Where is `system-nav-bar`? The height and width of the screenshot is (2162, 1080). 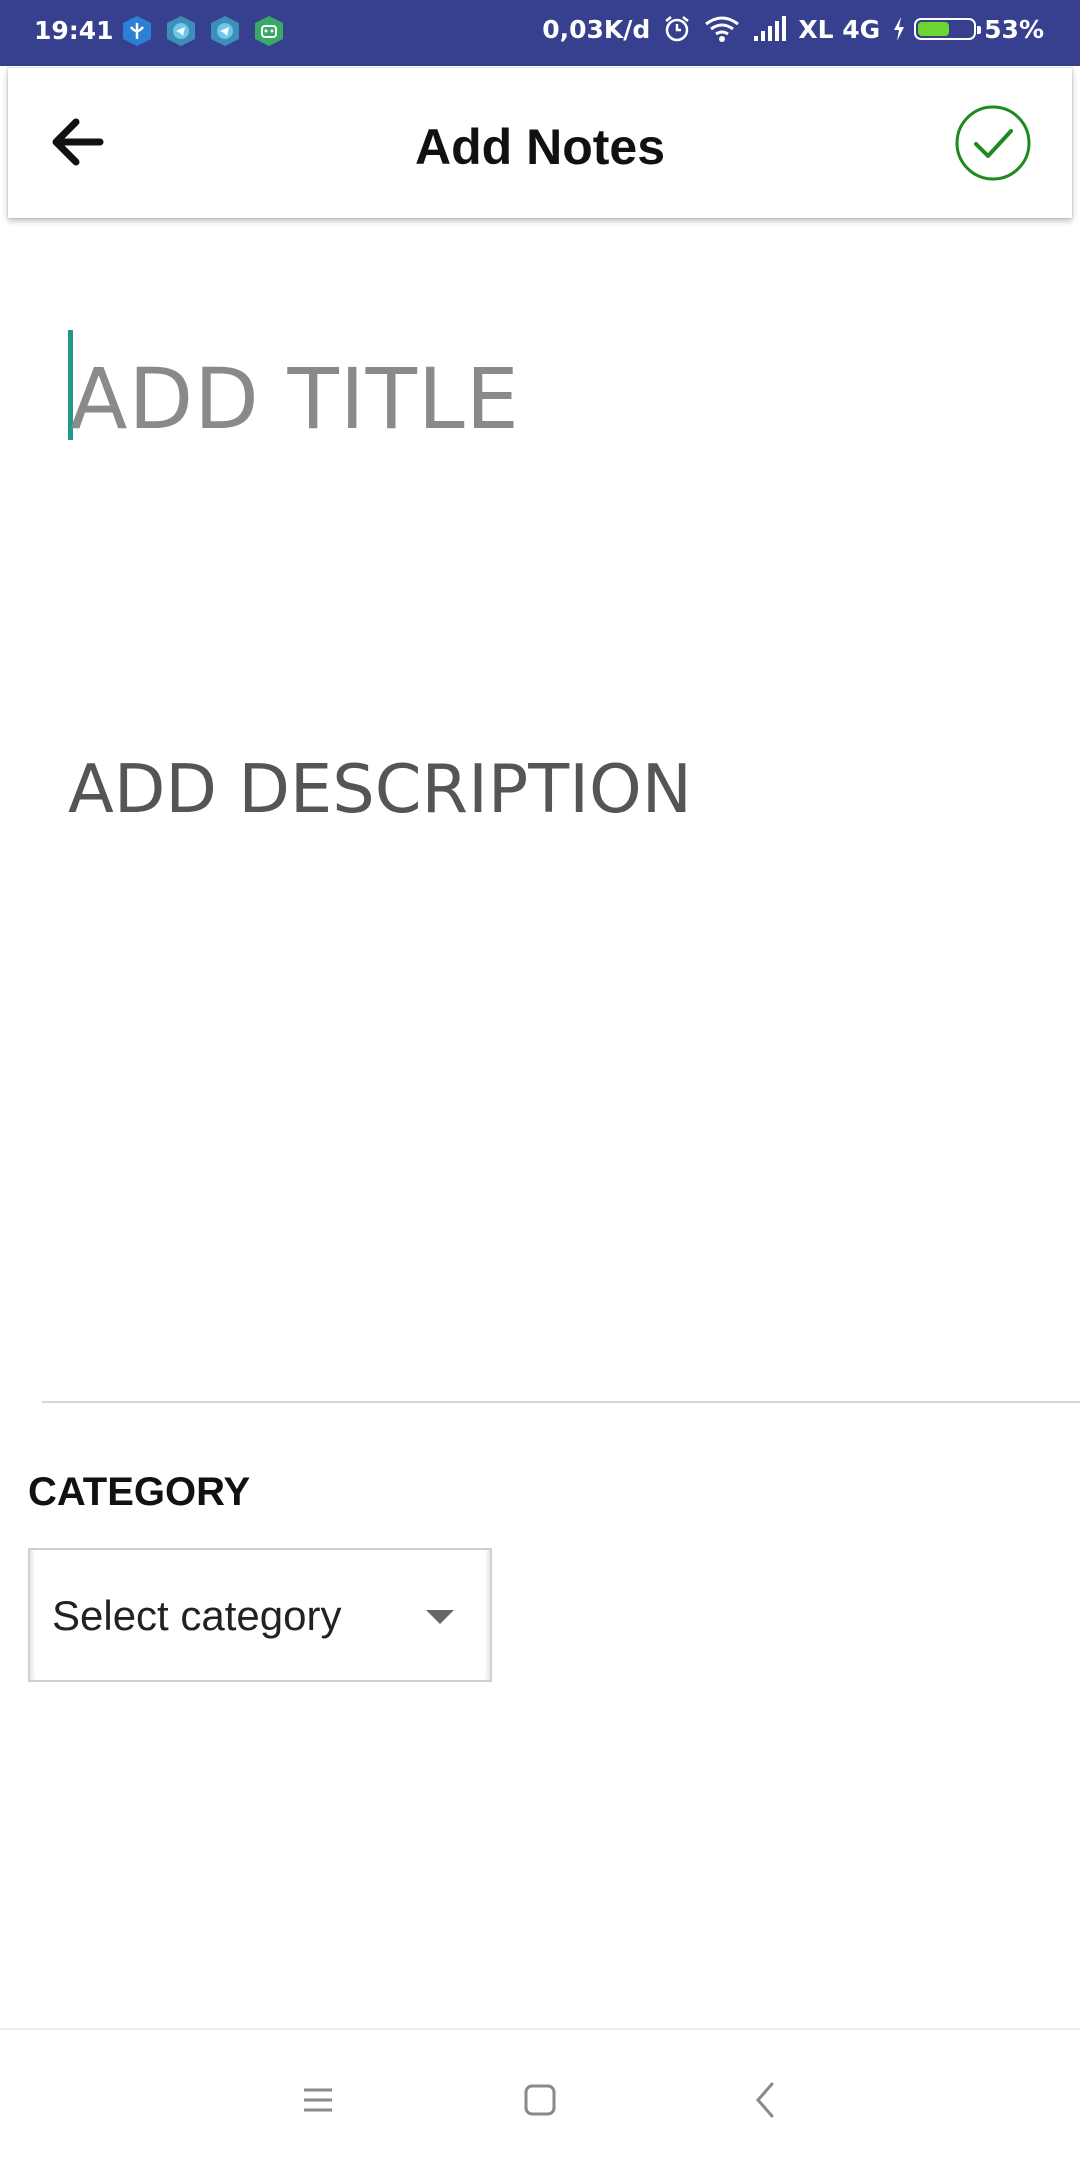 system-nav-bar is located at coordinates (540, 2095).